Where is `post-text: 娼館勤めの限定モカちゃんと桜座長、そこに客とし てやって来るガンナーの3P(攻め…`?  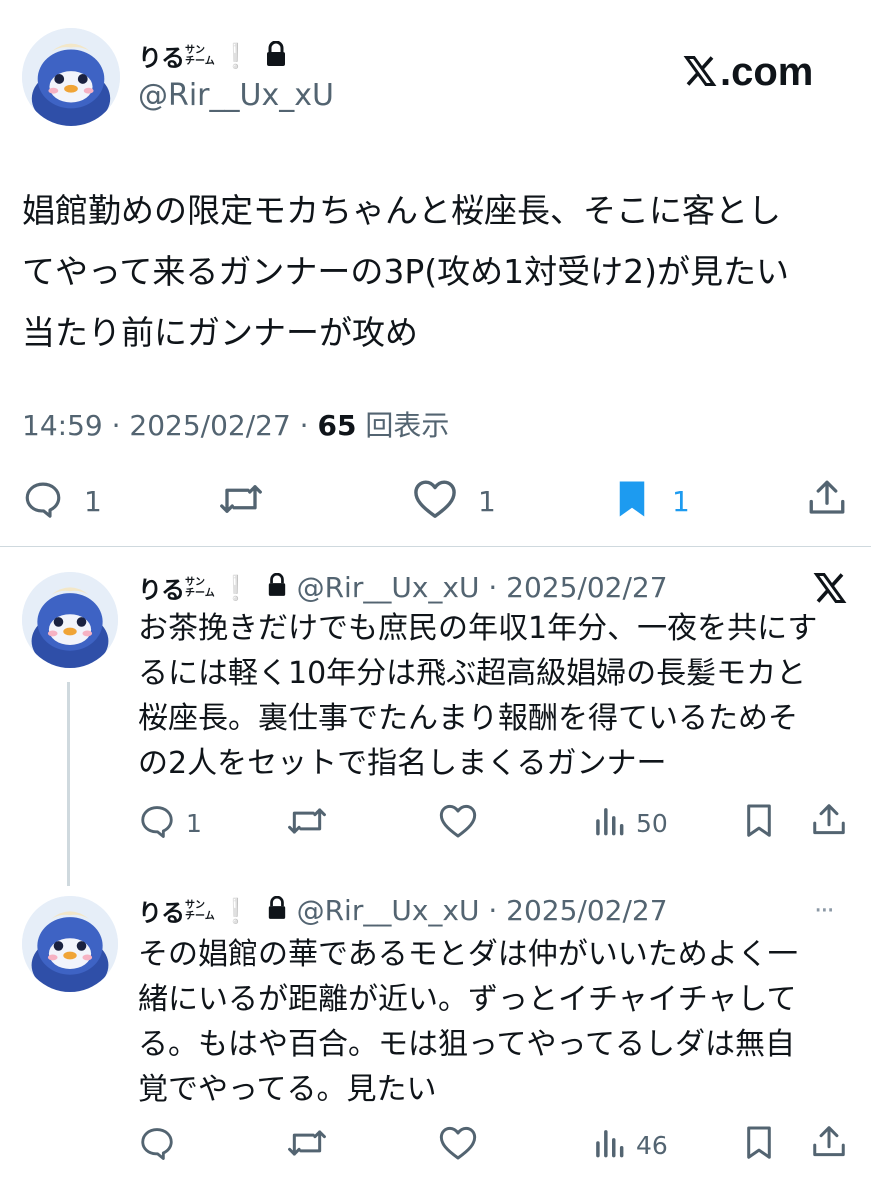 post-text: 娼館勤めの限定モカちゃんと桜座長、そこに客とし てやって来るガンナーの3P(攻め… is located at coordinates (405, 271).